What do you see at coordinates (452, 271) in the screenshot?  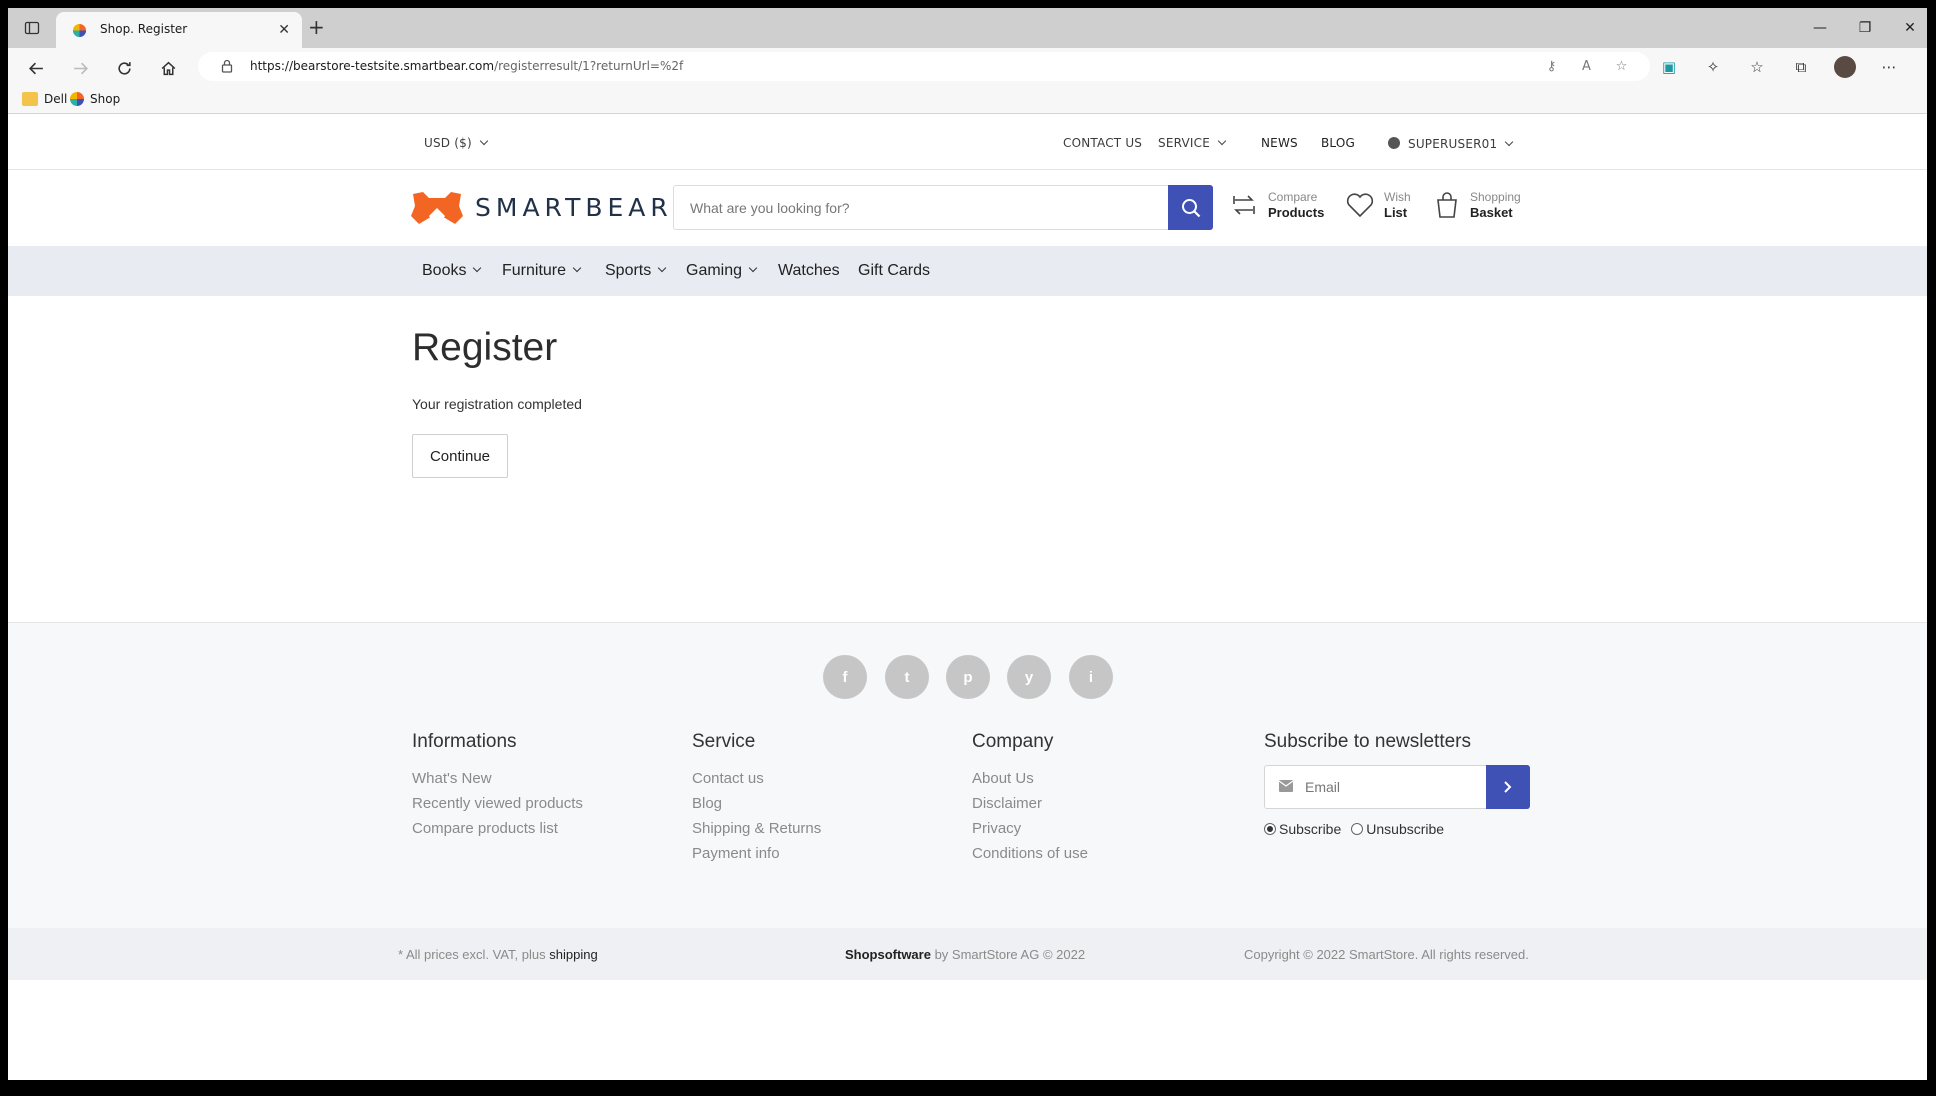 I see `category-books: Books` at bounding box center [452, 271].